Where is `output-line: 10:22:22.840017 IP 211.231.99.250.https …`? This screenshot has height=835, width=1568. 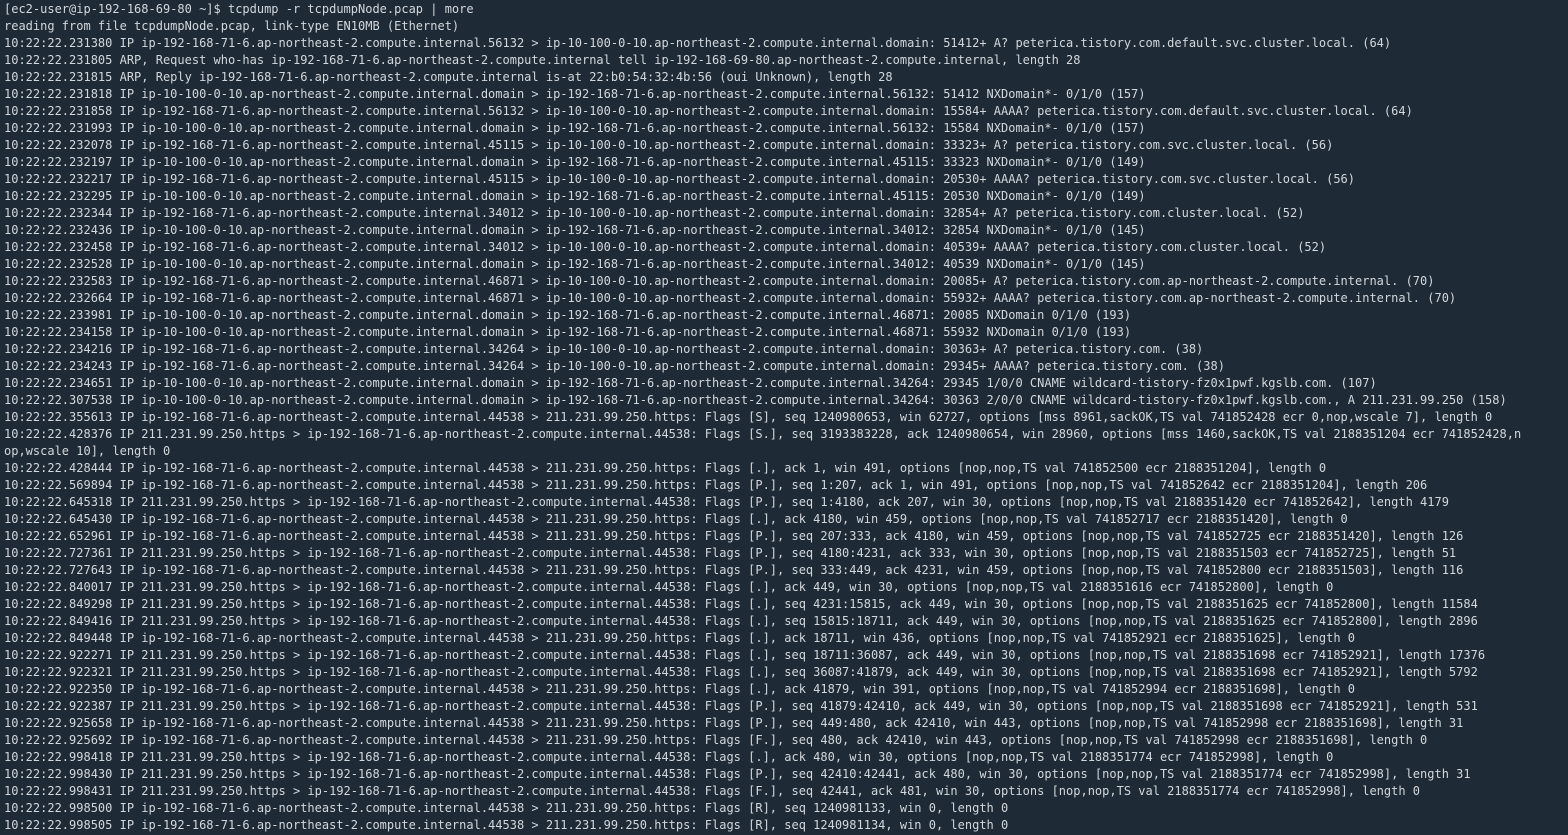 output-line: 10:22:22.840017 IP 211.231.99.250.https … is located at coordinates (669, 587).